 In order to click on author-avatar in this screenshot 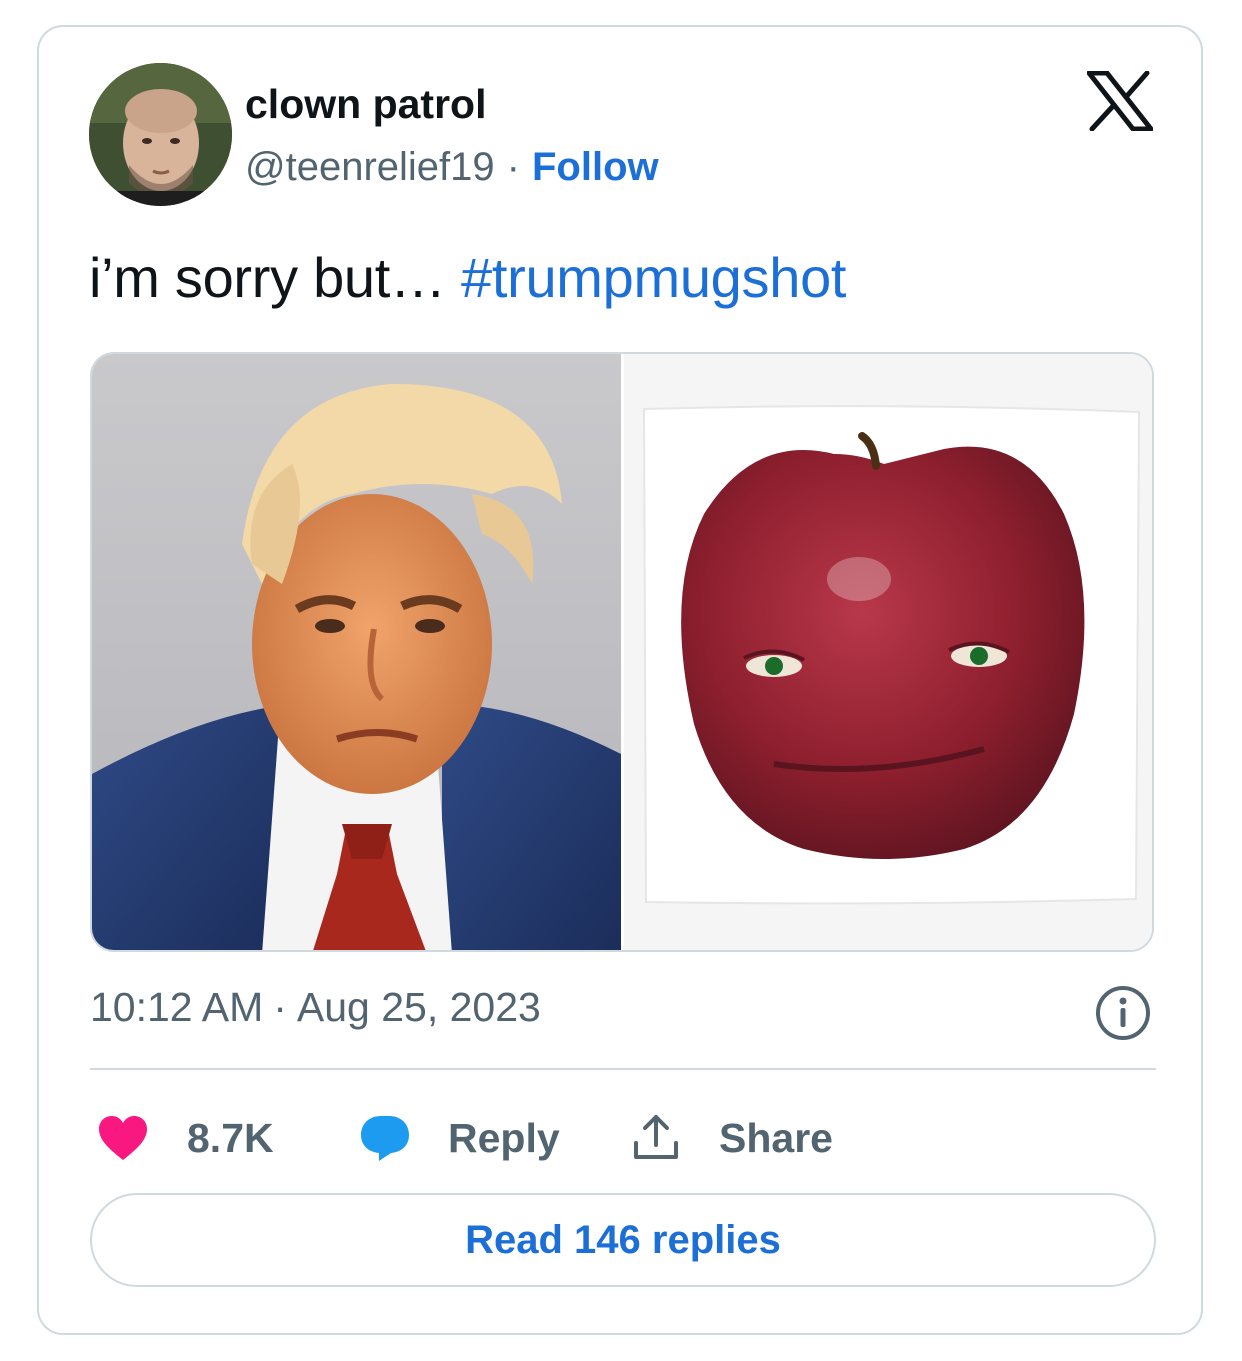, I will do `click(160, 134)`.